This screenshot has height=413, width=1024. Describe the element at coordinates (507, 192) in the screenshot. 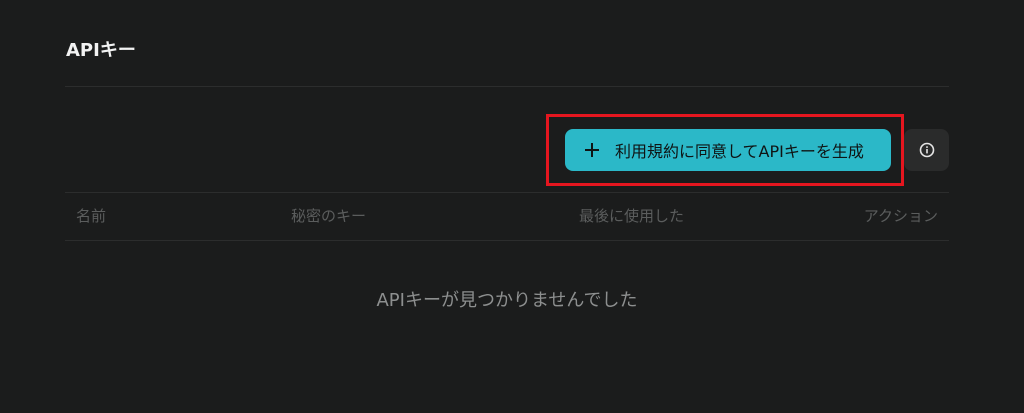

I see `table-top-divider` at that location.